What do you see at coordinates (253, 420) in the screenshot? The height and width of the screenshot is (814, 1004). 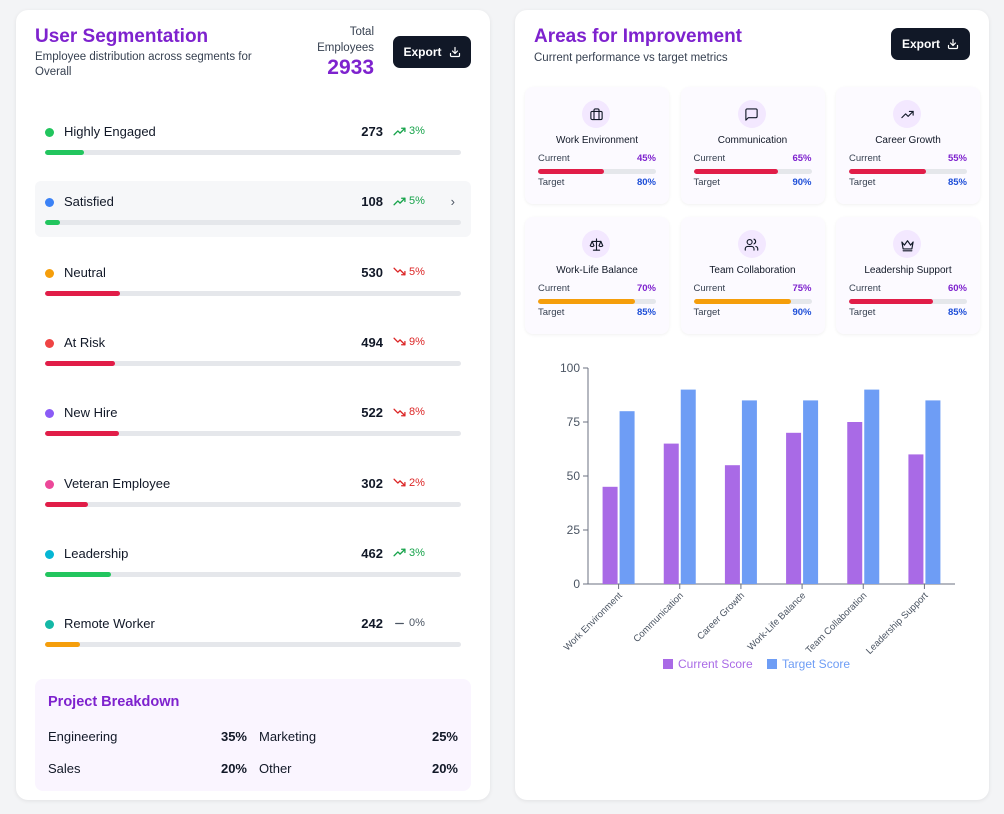 I see `segment-row: New Hire 522 8%` at bounding box center [253, 420].